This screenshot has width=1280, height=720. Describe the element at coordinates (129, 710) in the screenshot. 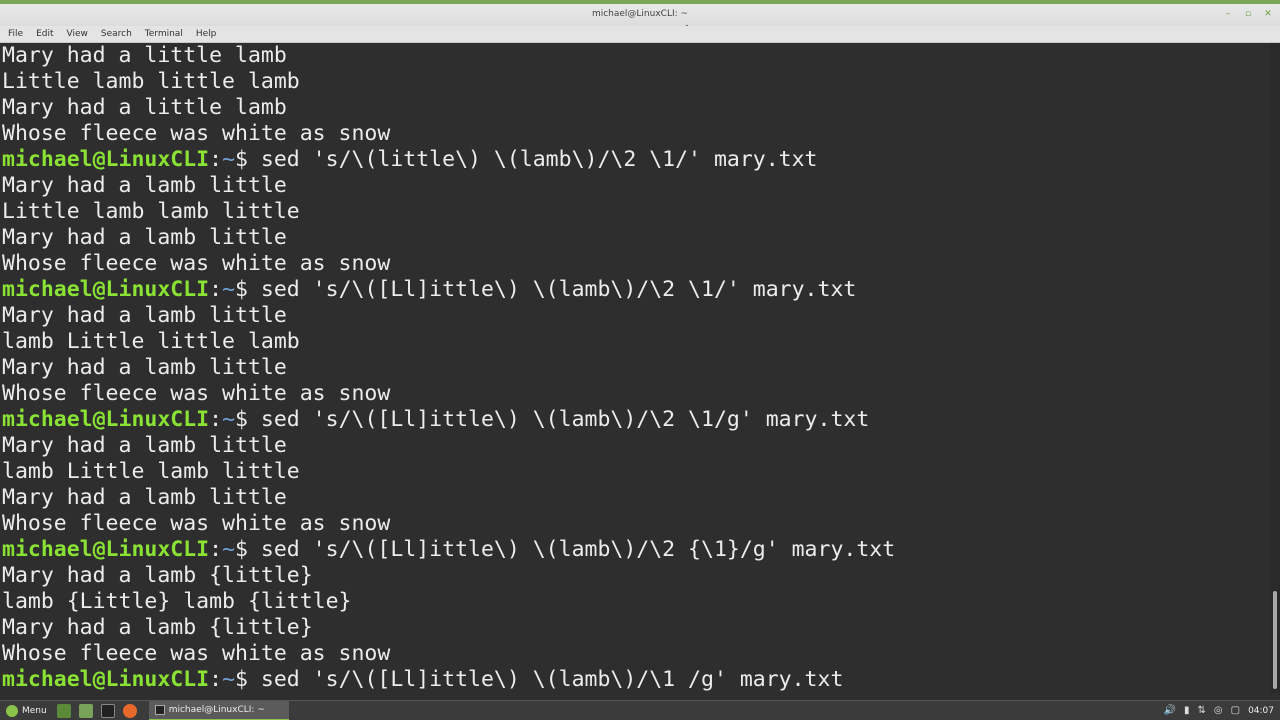

I see `firefox-icon` at that location.